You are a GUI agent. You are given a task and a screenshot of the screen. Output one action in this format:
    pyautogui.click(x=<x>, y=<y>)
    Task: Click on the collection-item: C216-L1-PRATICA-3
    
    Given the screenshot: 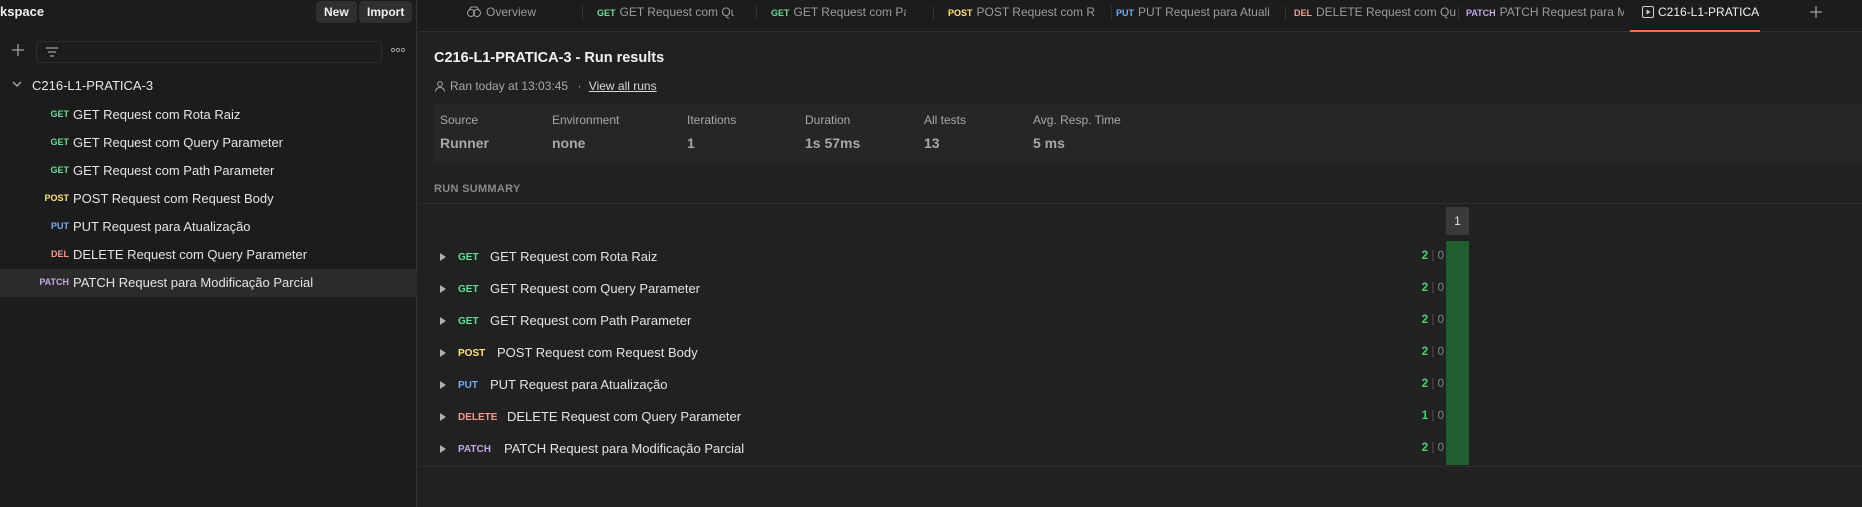 What is the action you would take?
    pyautogui.click(x=208, y=86)
    